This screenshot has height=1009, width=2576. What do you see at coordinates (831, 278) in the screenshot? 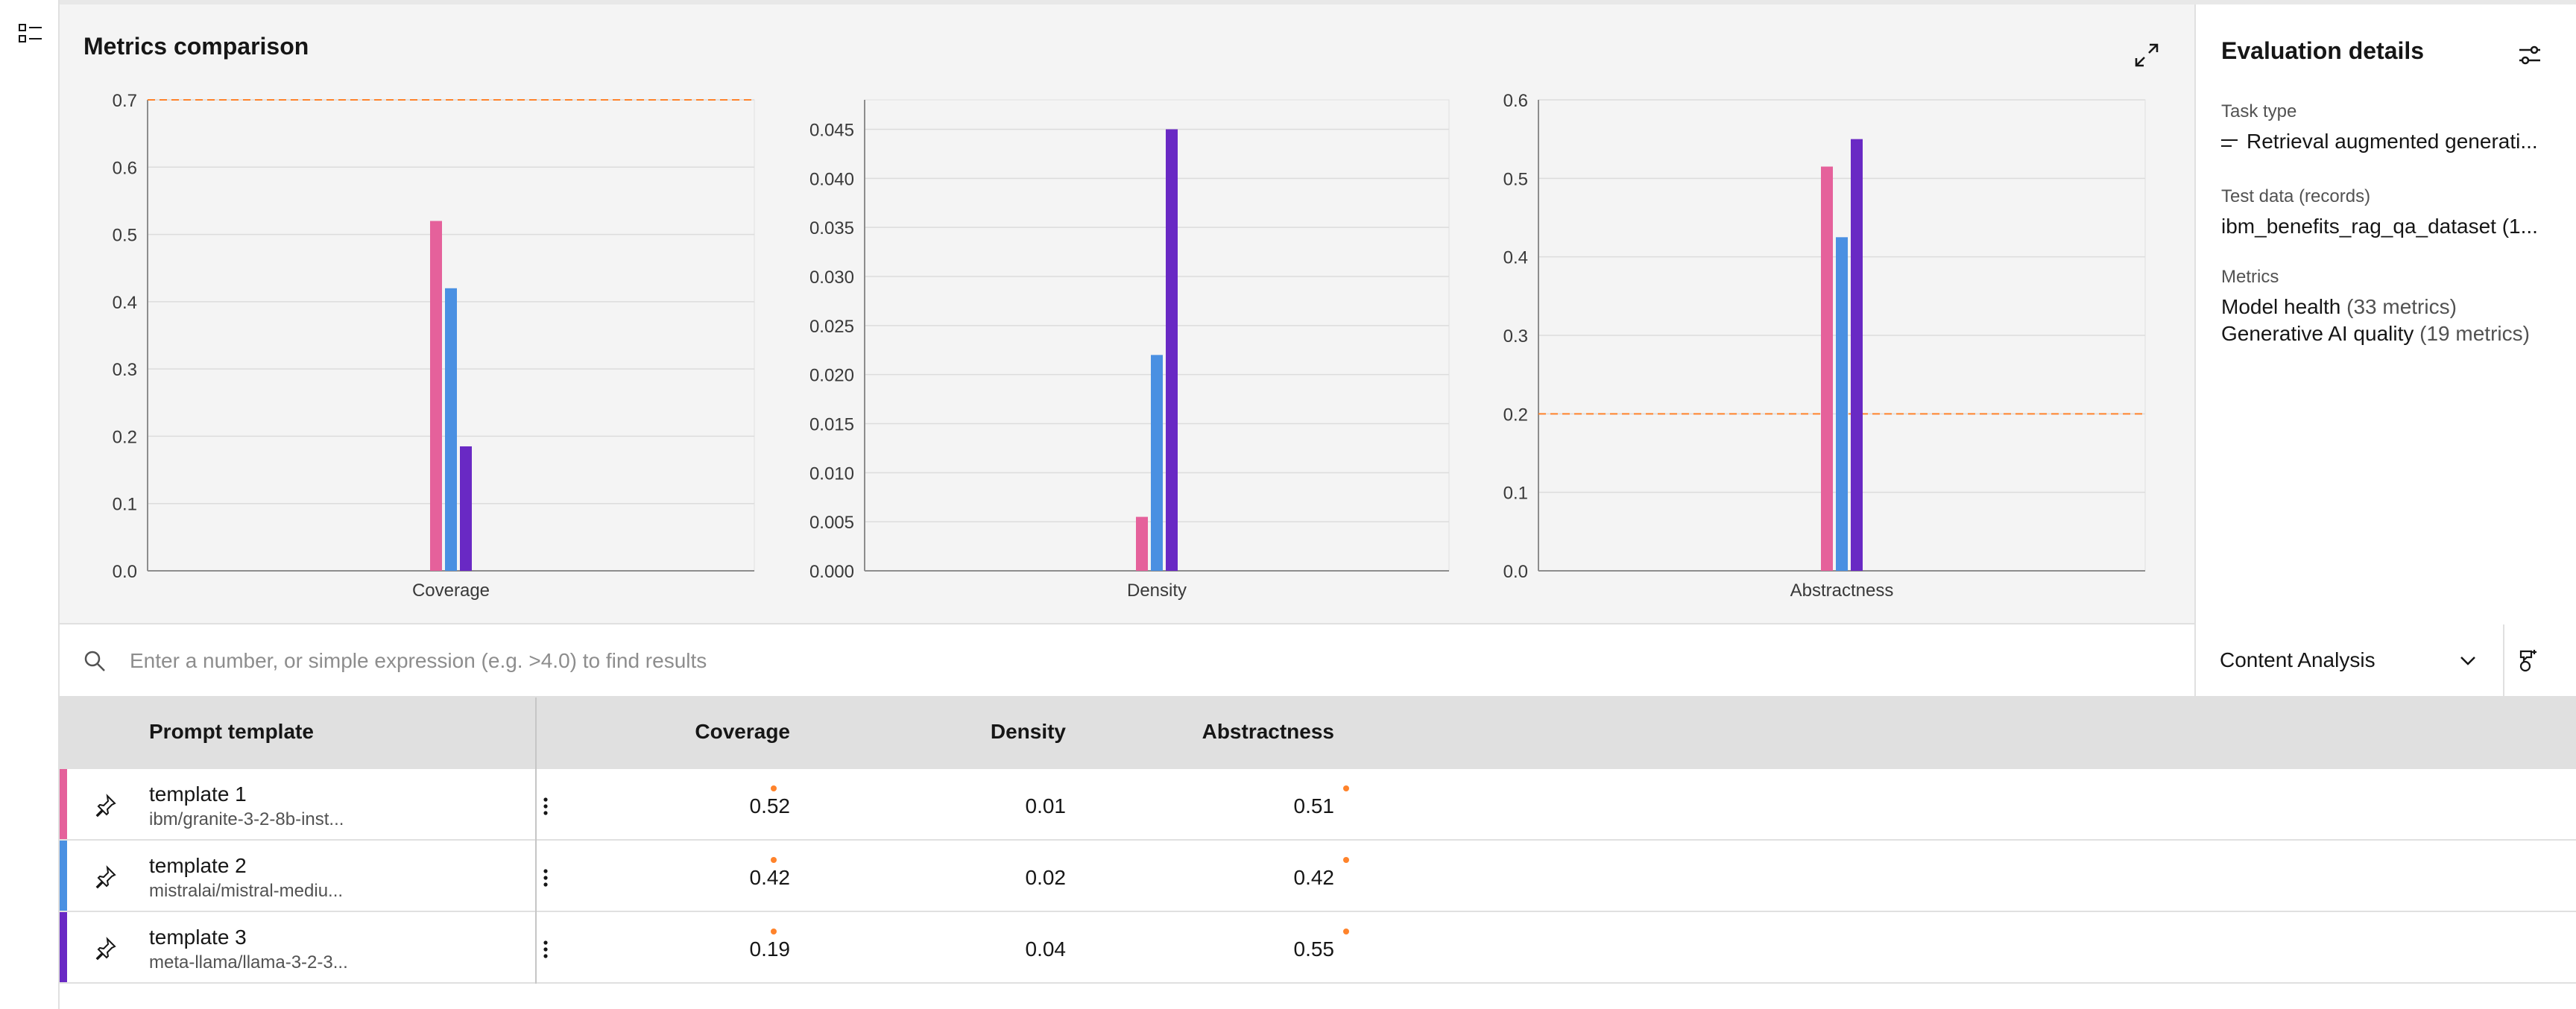
I see `y-tick-label: 0.030` at bounding box center [831, 278].